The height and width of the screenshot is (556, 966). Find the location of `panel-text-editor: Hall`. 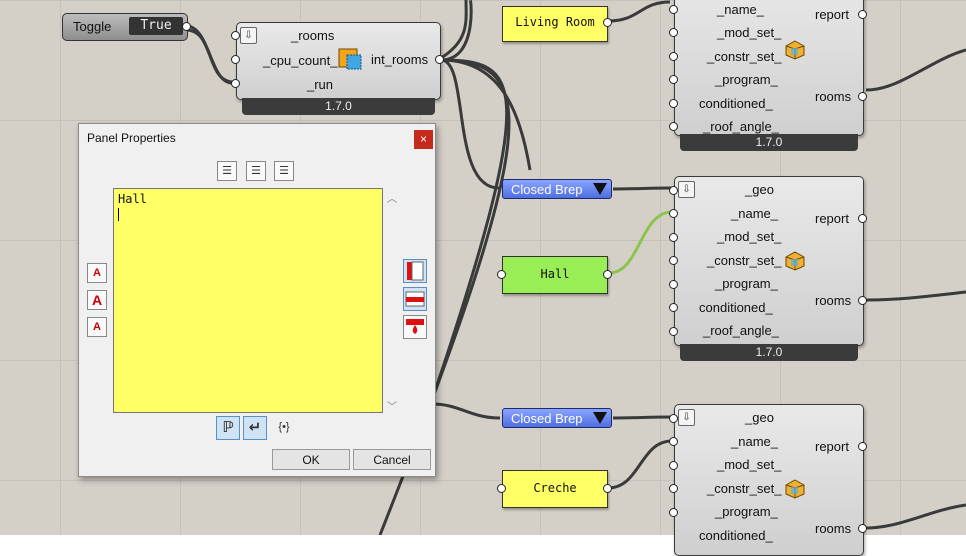

panel-text-editor: Hall is located at coordinates (248, 300).